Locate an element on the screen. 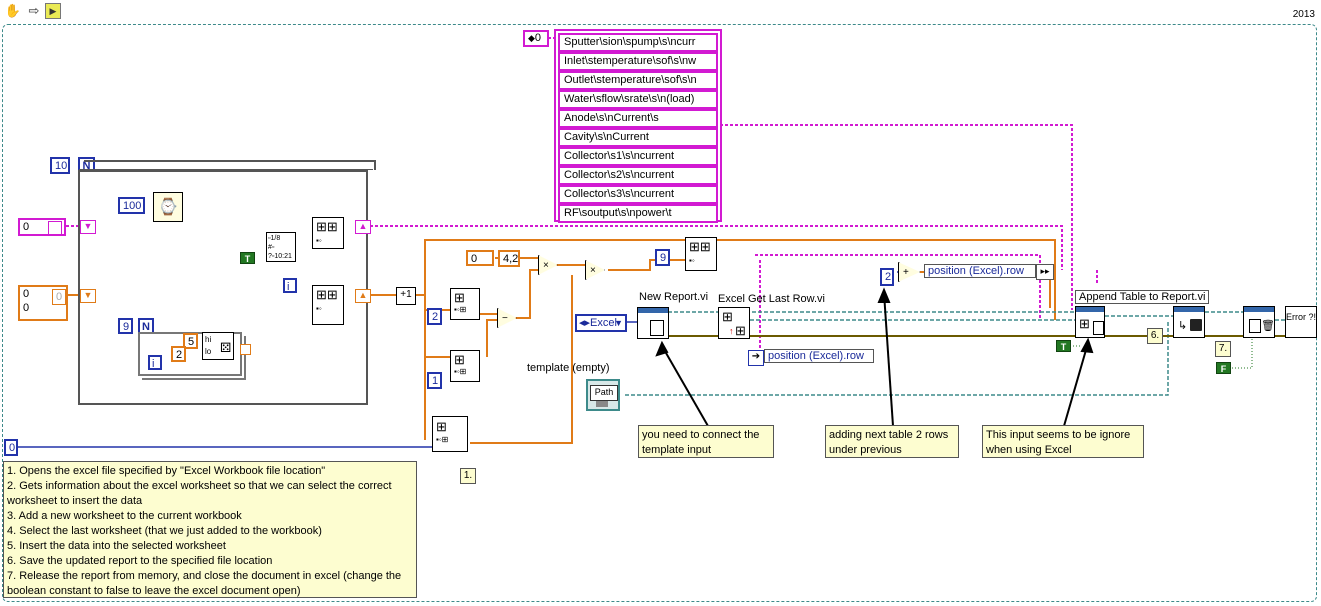 This screenshot has width=1321, height=606. new-report-label: New Report.vi is located at coordinates (674, 297).